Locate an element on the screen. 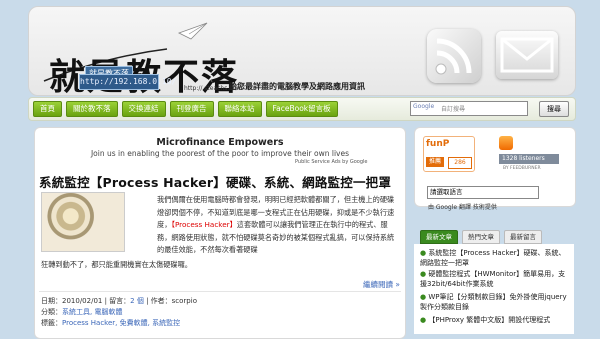  google-translate-credit: 由 Google 翻譯 技術提供 is located at coordinates (462, 207).